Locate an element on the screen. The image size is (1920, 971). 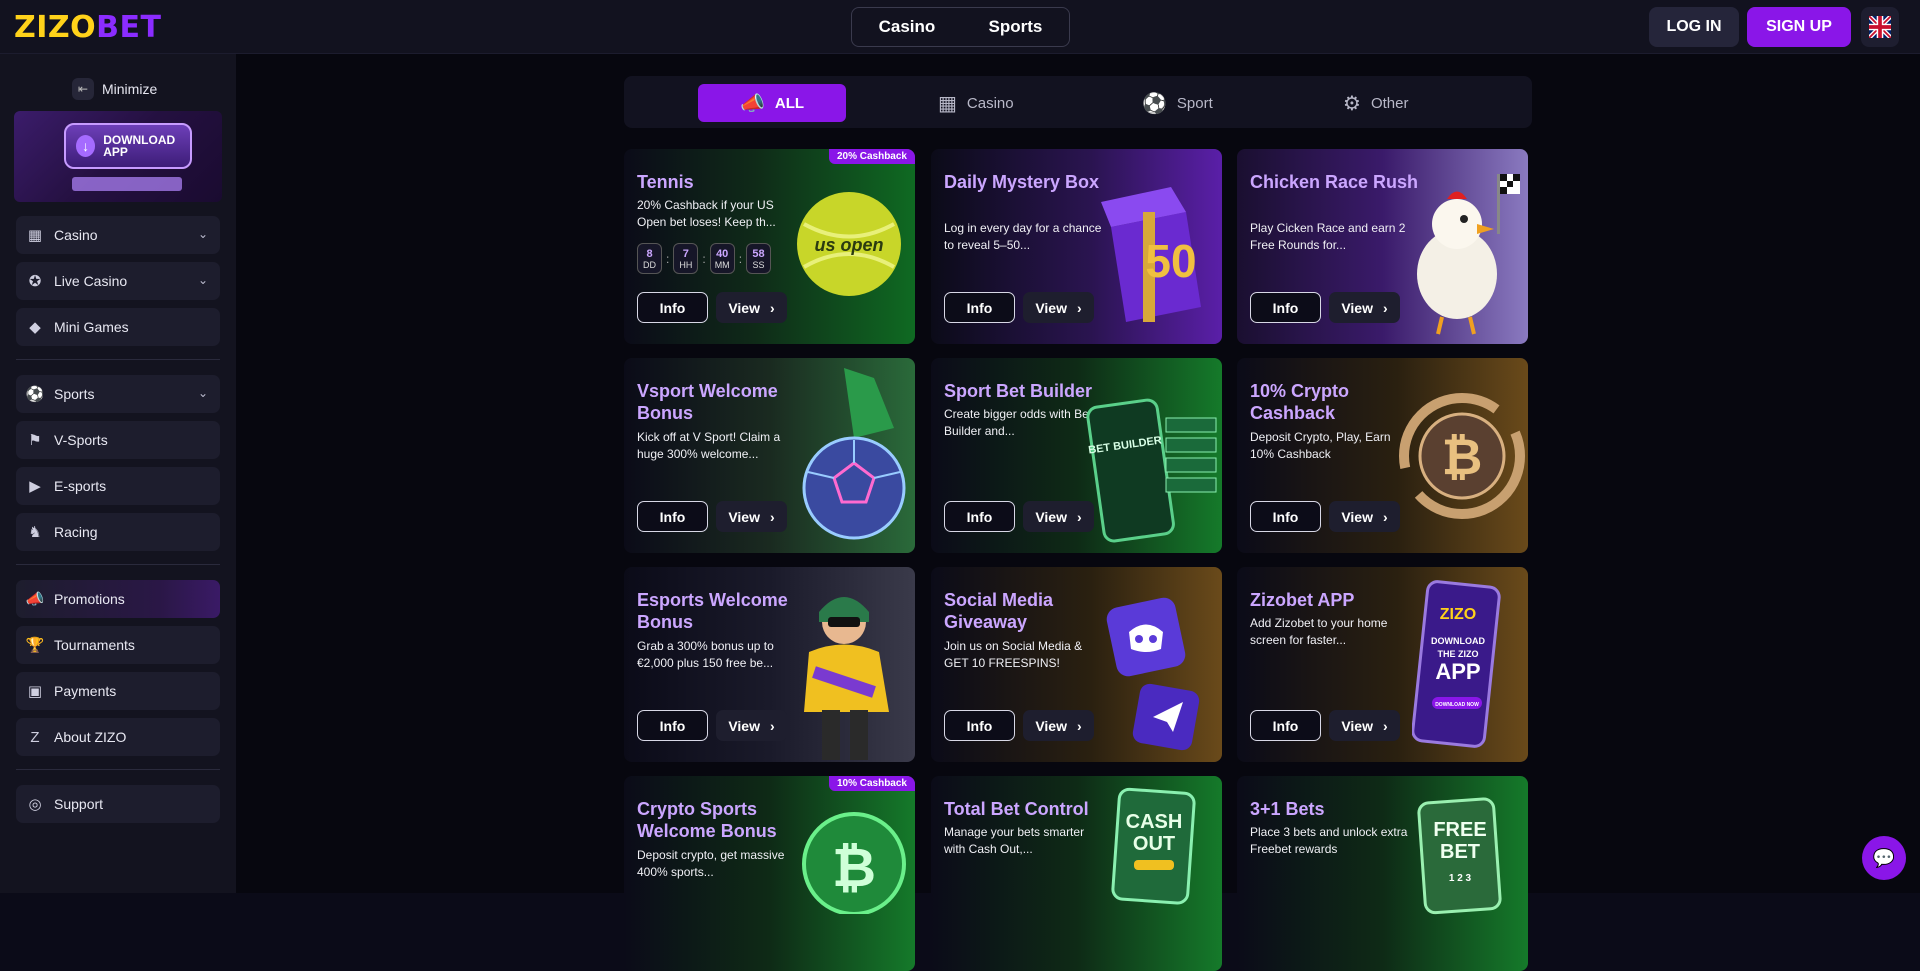
sidebar-item-live-casino: ✪ Live Casino ⌄ is located at coordinates (118, 281).